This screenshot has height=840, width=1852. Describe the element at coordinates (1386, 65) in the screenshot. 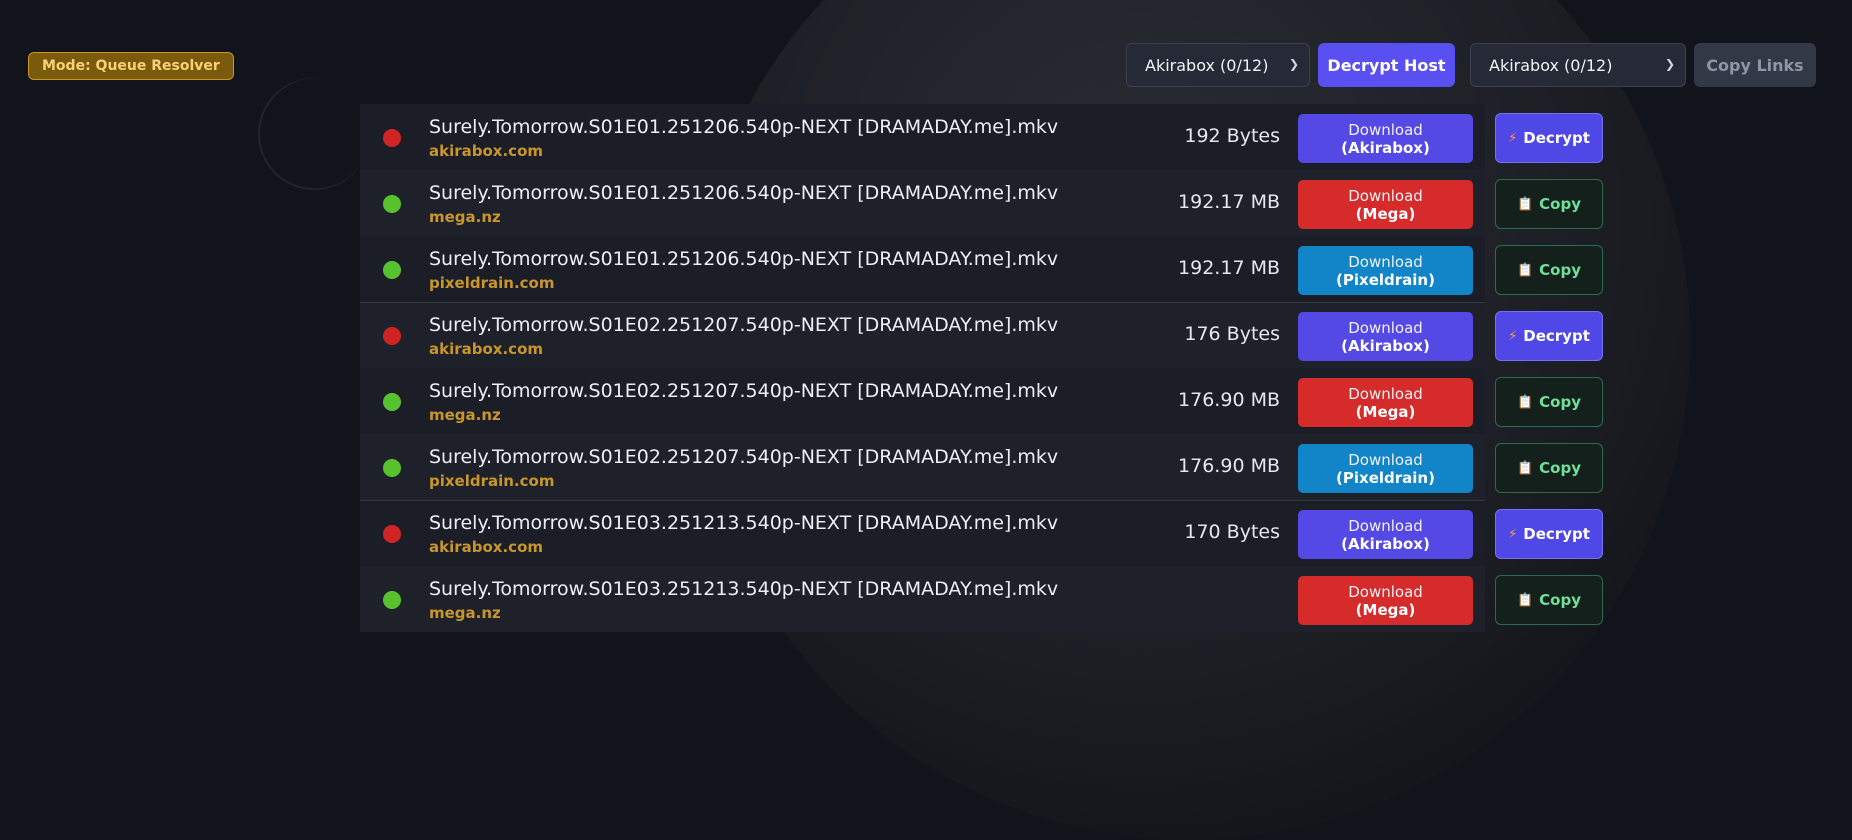

I see `decrypt-host-button: Decrypt Host` at that location.